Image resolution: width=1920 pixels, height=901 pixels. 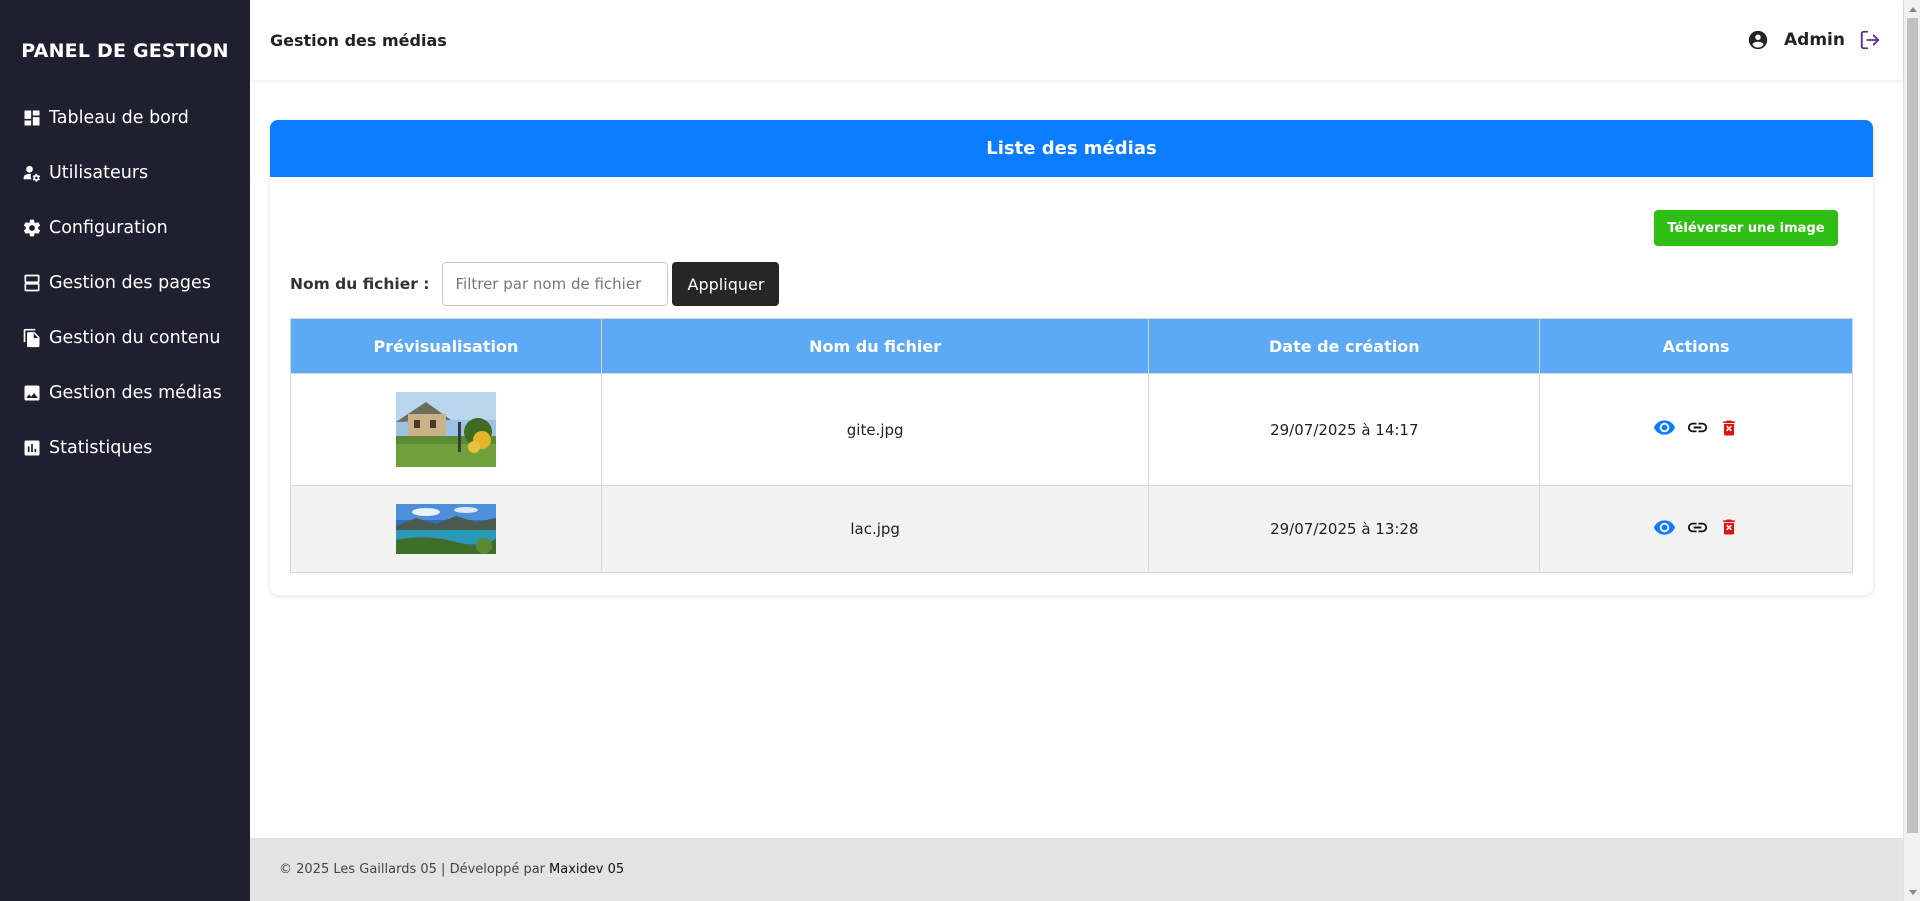 I want to click on upload-row: Téléverser une image, so click(x=1071, y=216).